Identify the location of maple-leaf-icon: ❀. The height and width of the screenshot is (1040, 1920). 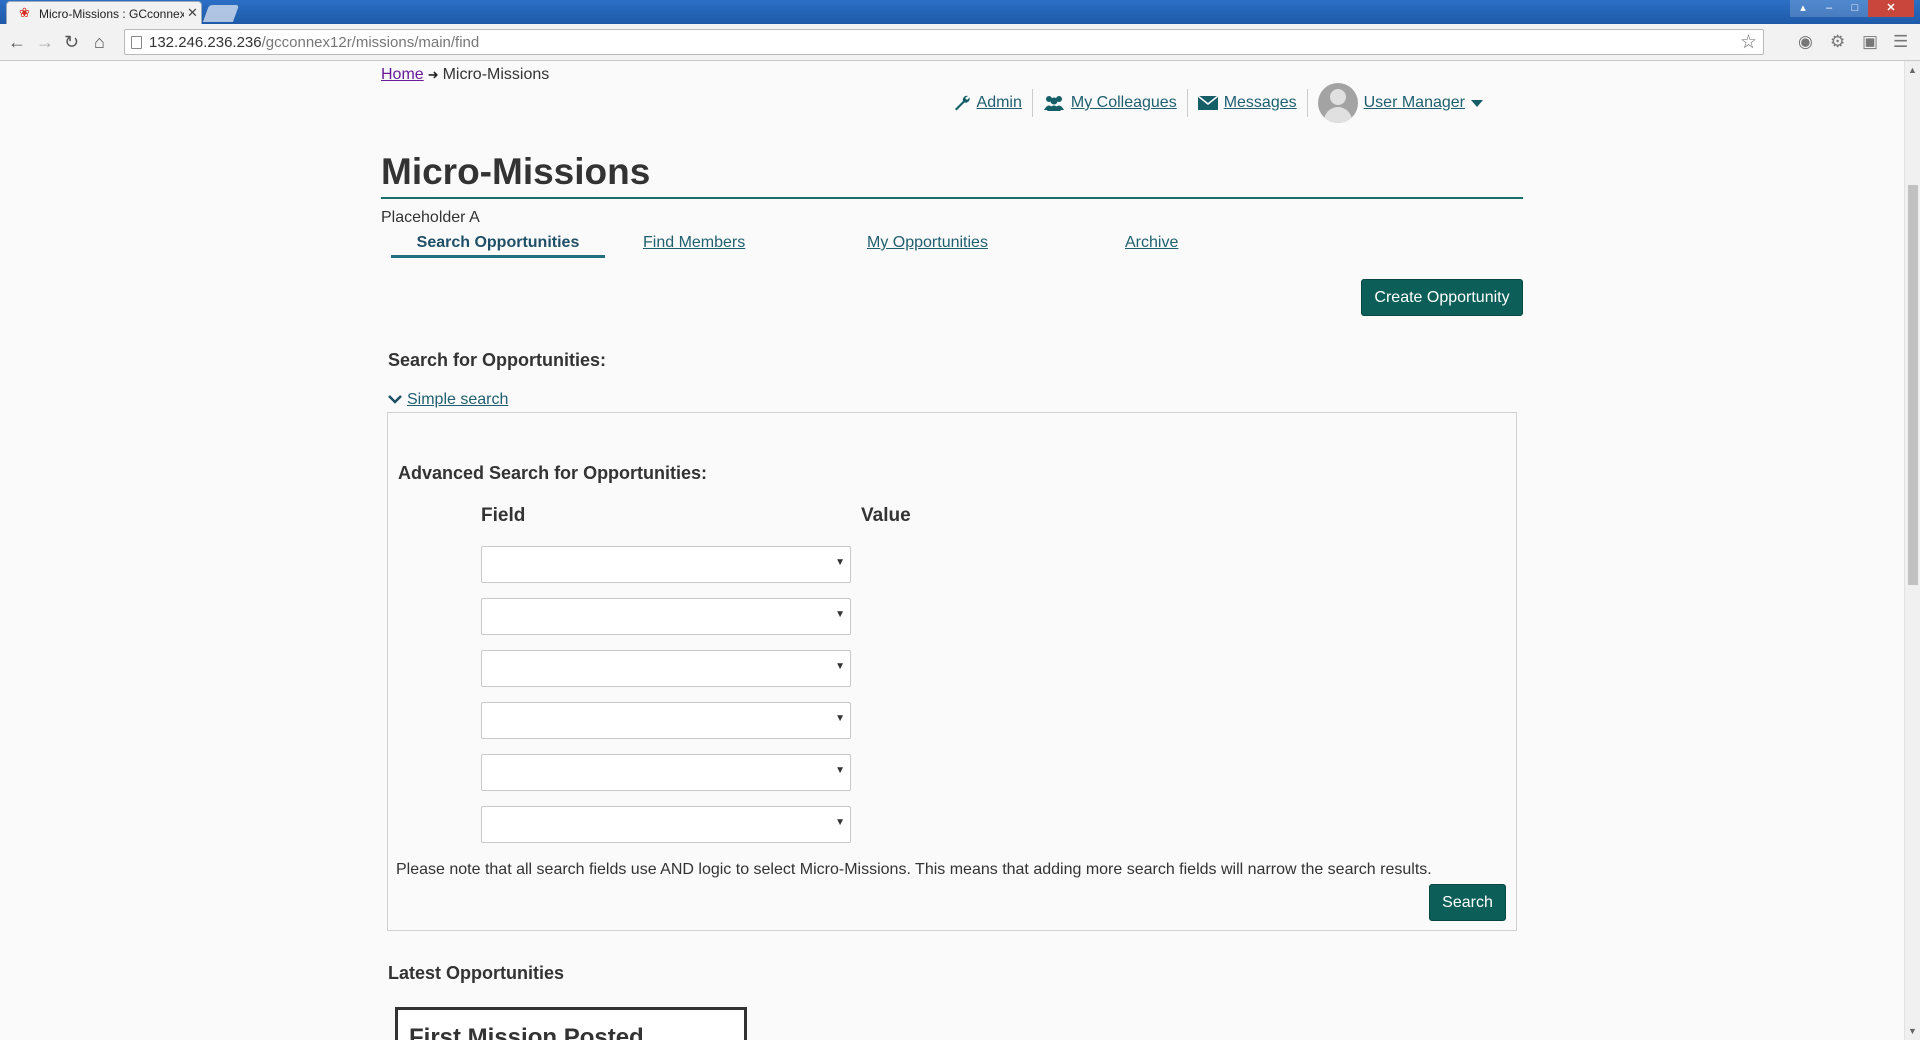
(24, 12).